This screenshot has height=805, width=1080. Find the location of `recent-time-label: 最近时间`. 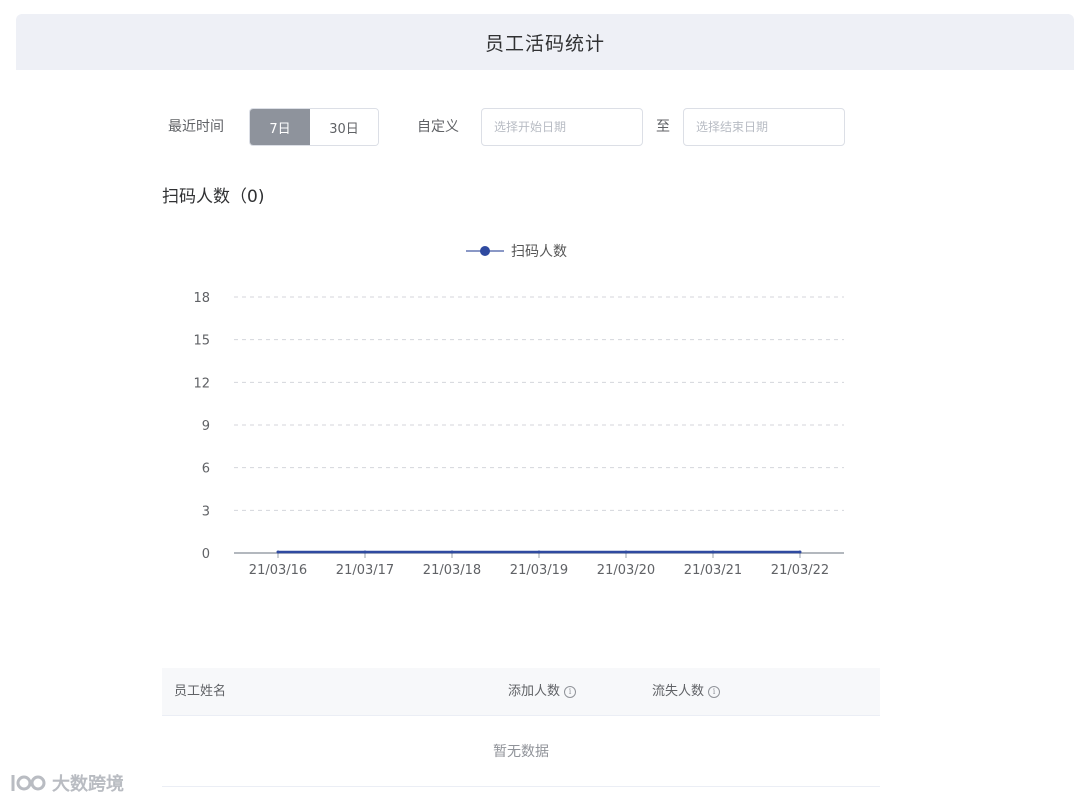

recent-time-label: 最近时间 is located at coordinates (196, 127).